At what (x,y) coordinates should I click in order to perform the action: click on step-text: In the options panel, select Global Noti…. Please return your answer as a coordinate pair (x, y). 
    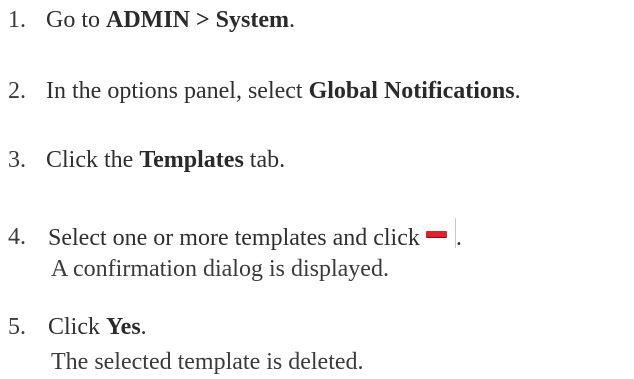
    Looking at the image, I should click on (283, 91).